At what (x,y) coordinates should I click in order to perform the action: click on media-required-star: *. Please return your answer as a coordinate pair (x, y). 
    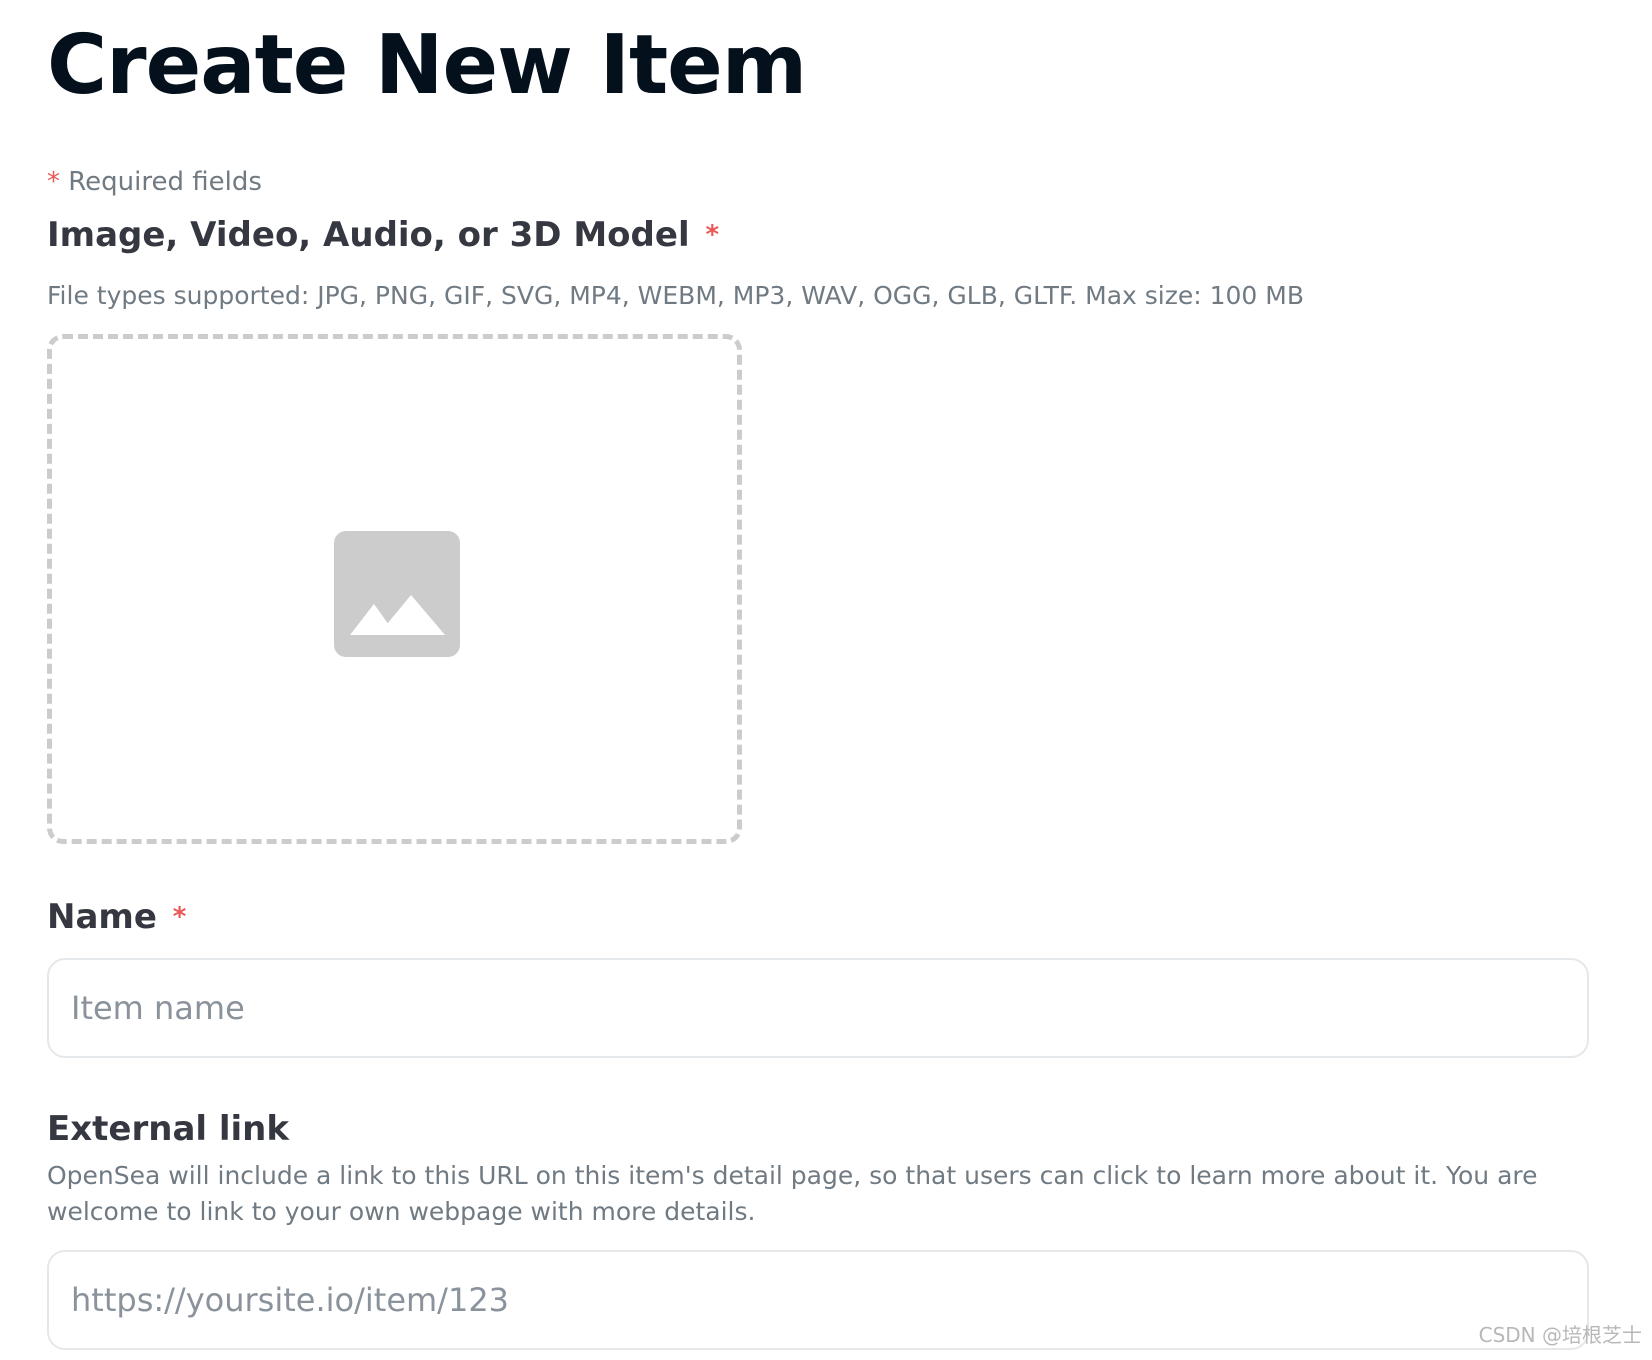
    Looking at the image, I should click on (712, 235).